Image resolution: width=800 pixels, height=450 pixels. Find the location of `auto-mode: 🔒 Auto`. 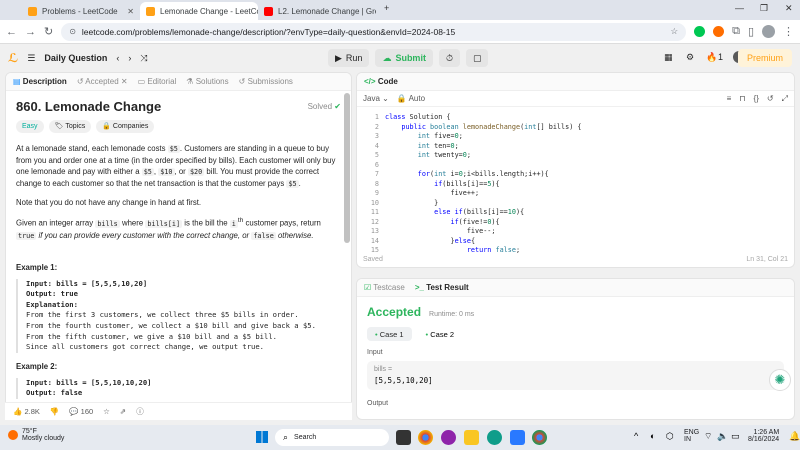

auto-mode: 🔒 Auto is located at coordinates (411, 98).